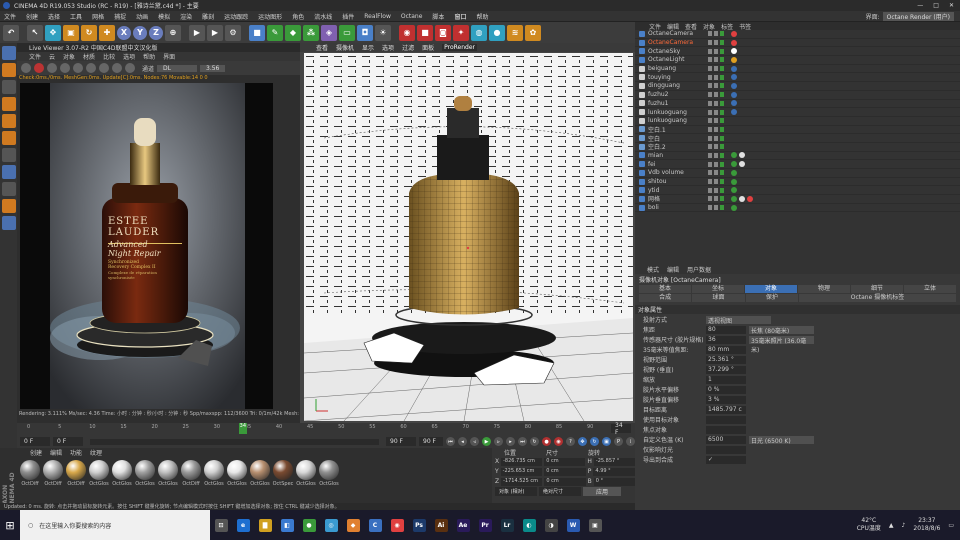 The height and width of the screenshot is (540, 960). What do you see at coordinates (89, 32) in the screenshot?
I see `rotate-icon: ↻` at bounding box center [89, 32].